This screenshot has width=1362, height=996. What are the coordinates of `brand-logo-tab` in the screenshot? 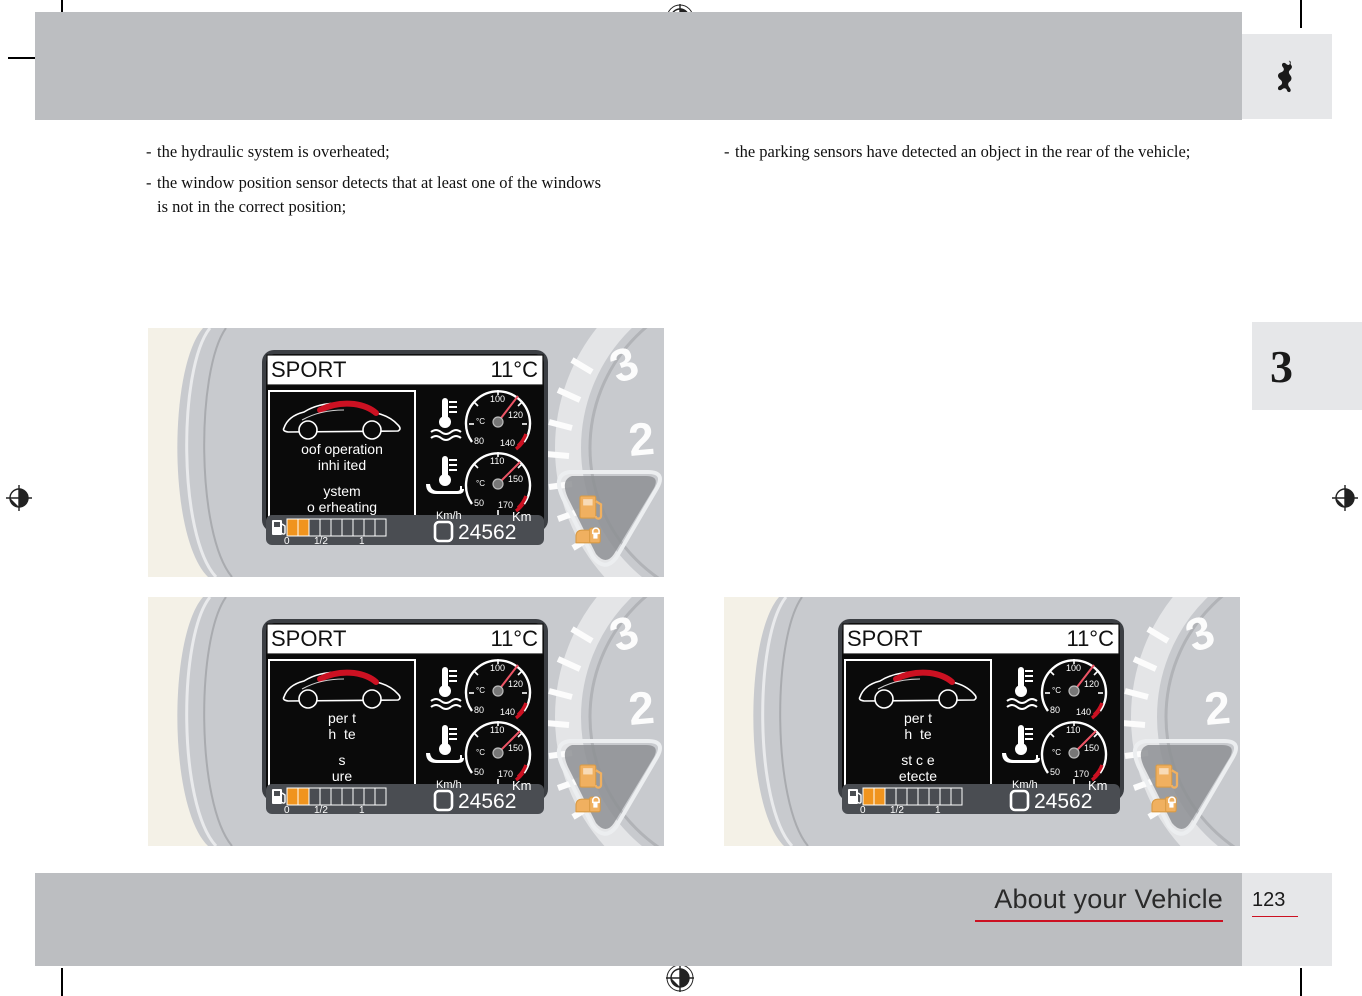 It's located at (1287, 76).